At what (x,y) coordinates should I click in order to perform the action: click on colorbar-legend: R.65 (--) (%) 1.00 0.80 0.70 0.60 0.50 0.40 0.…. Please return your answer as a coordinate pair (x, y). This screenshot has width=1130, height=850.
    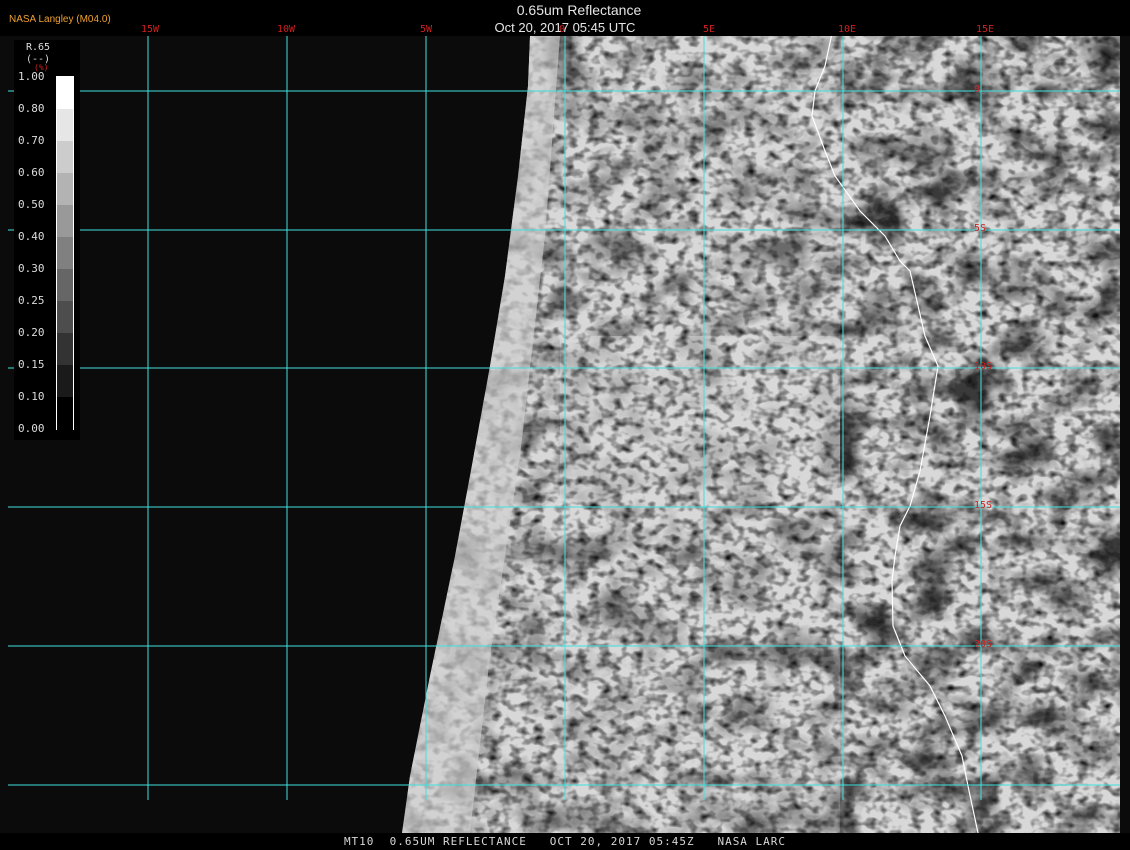
    Looking at the image, I should click on (47, 240).